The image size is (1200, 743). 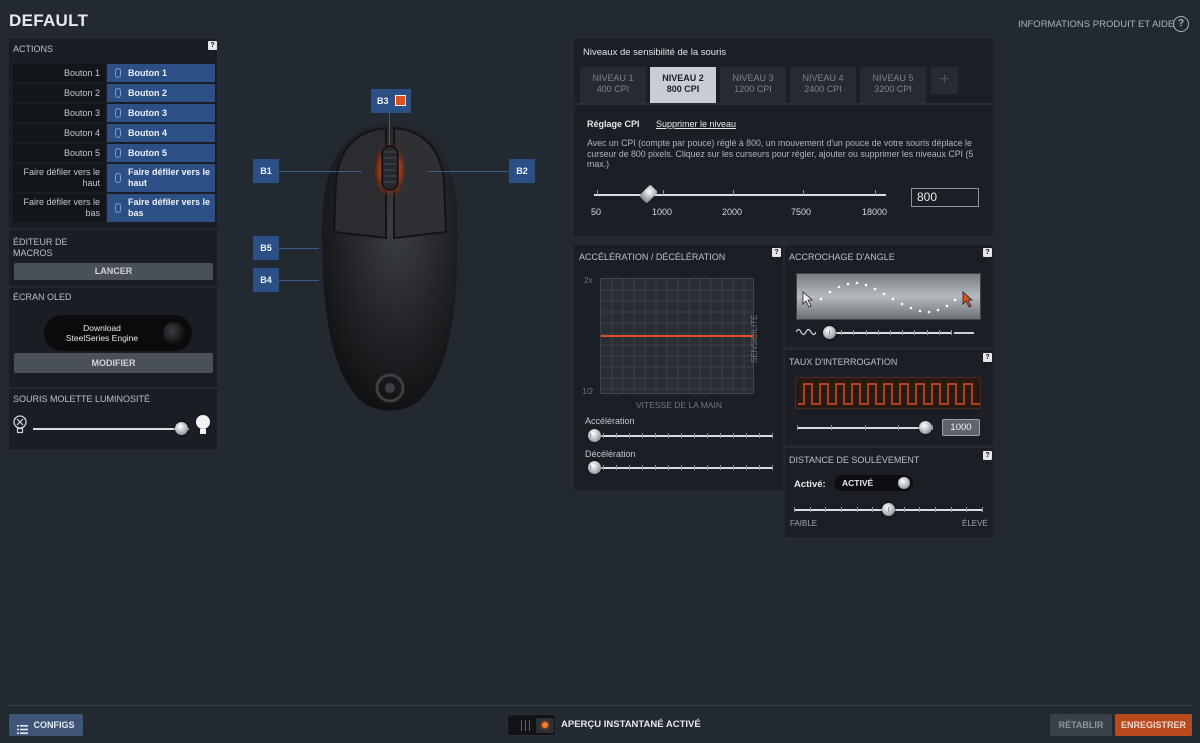 I want to click on liftoff-help-icon: ?, so click(x=987, y=455).